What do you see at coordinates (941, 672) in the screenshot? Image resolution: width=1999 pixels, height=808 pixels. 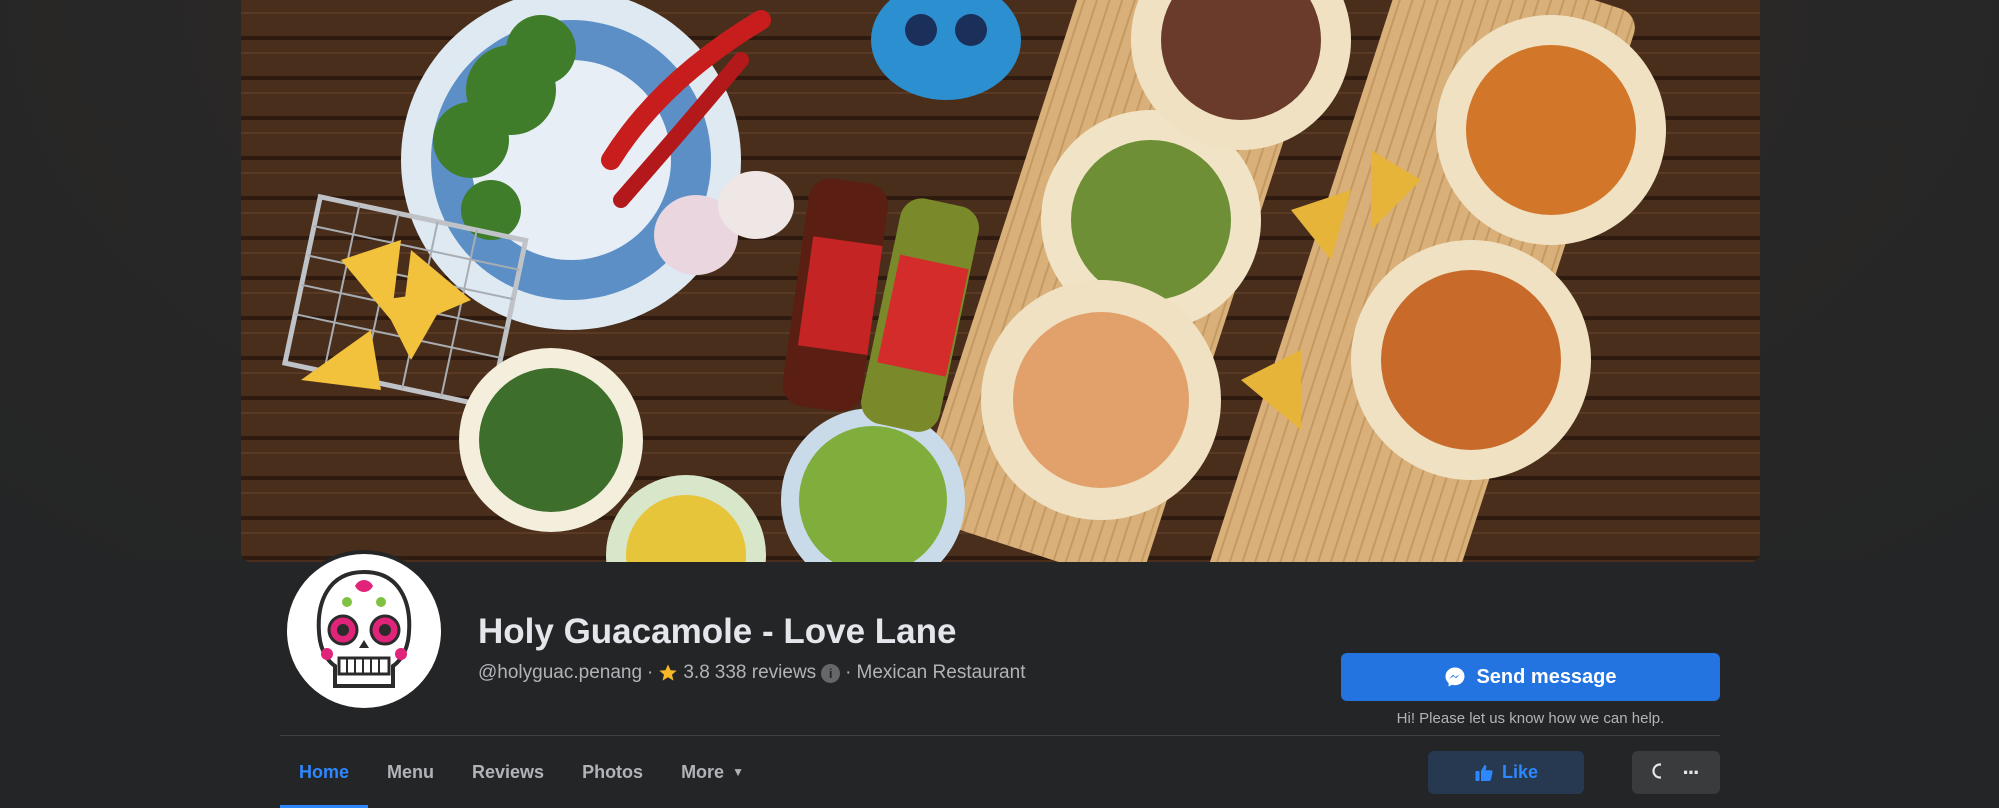 I see `page-category: Mexican Restaurant` at bounding box center [941, 672].